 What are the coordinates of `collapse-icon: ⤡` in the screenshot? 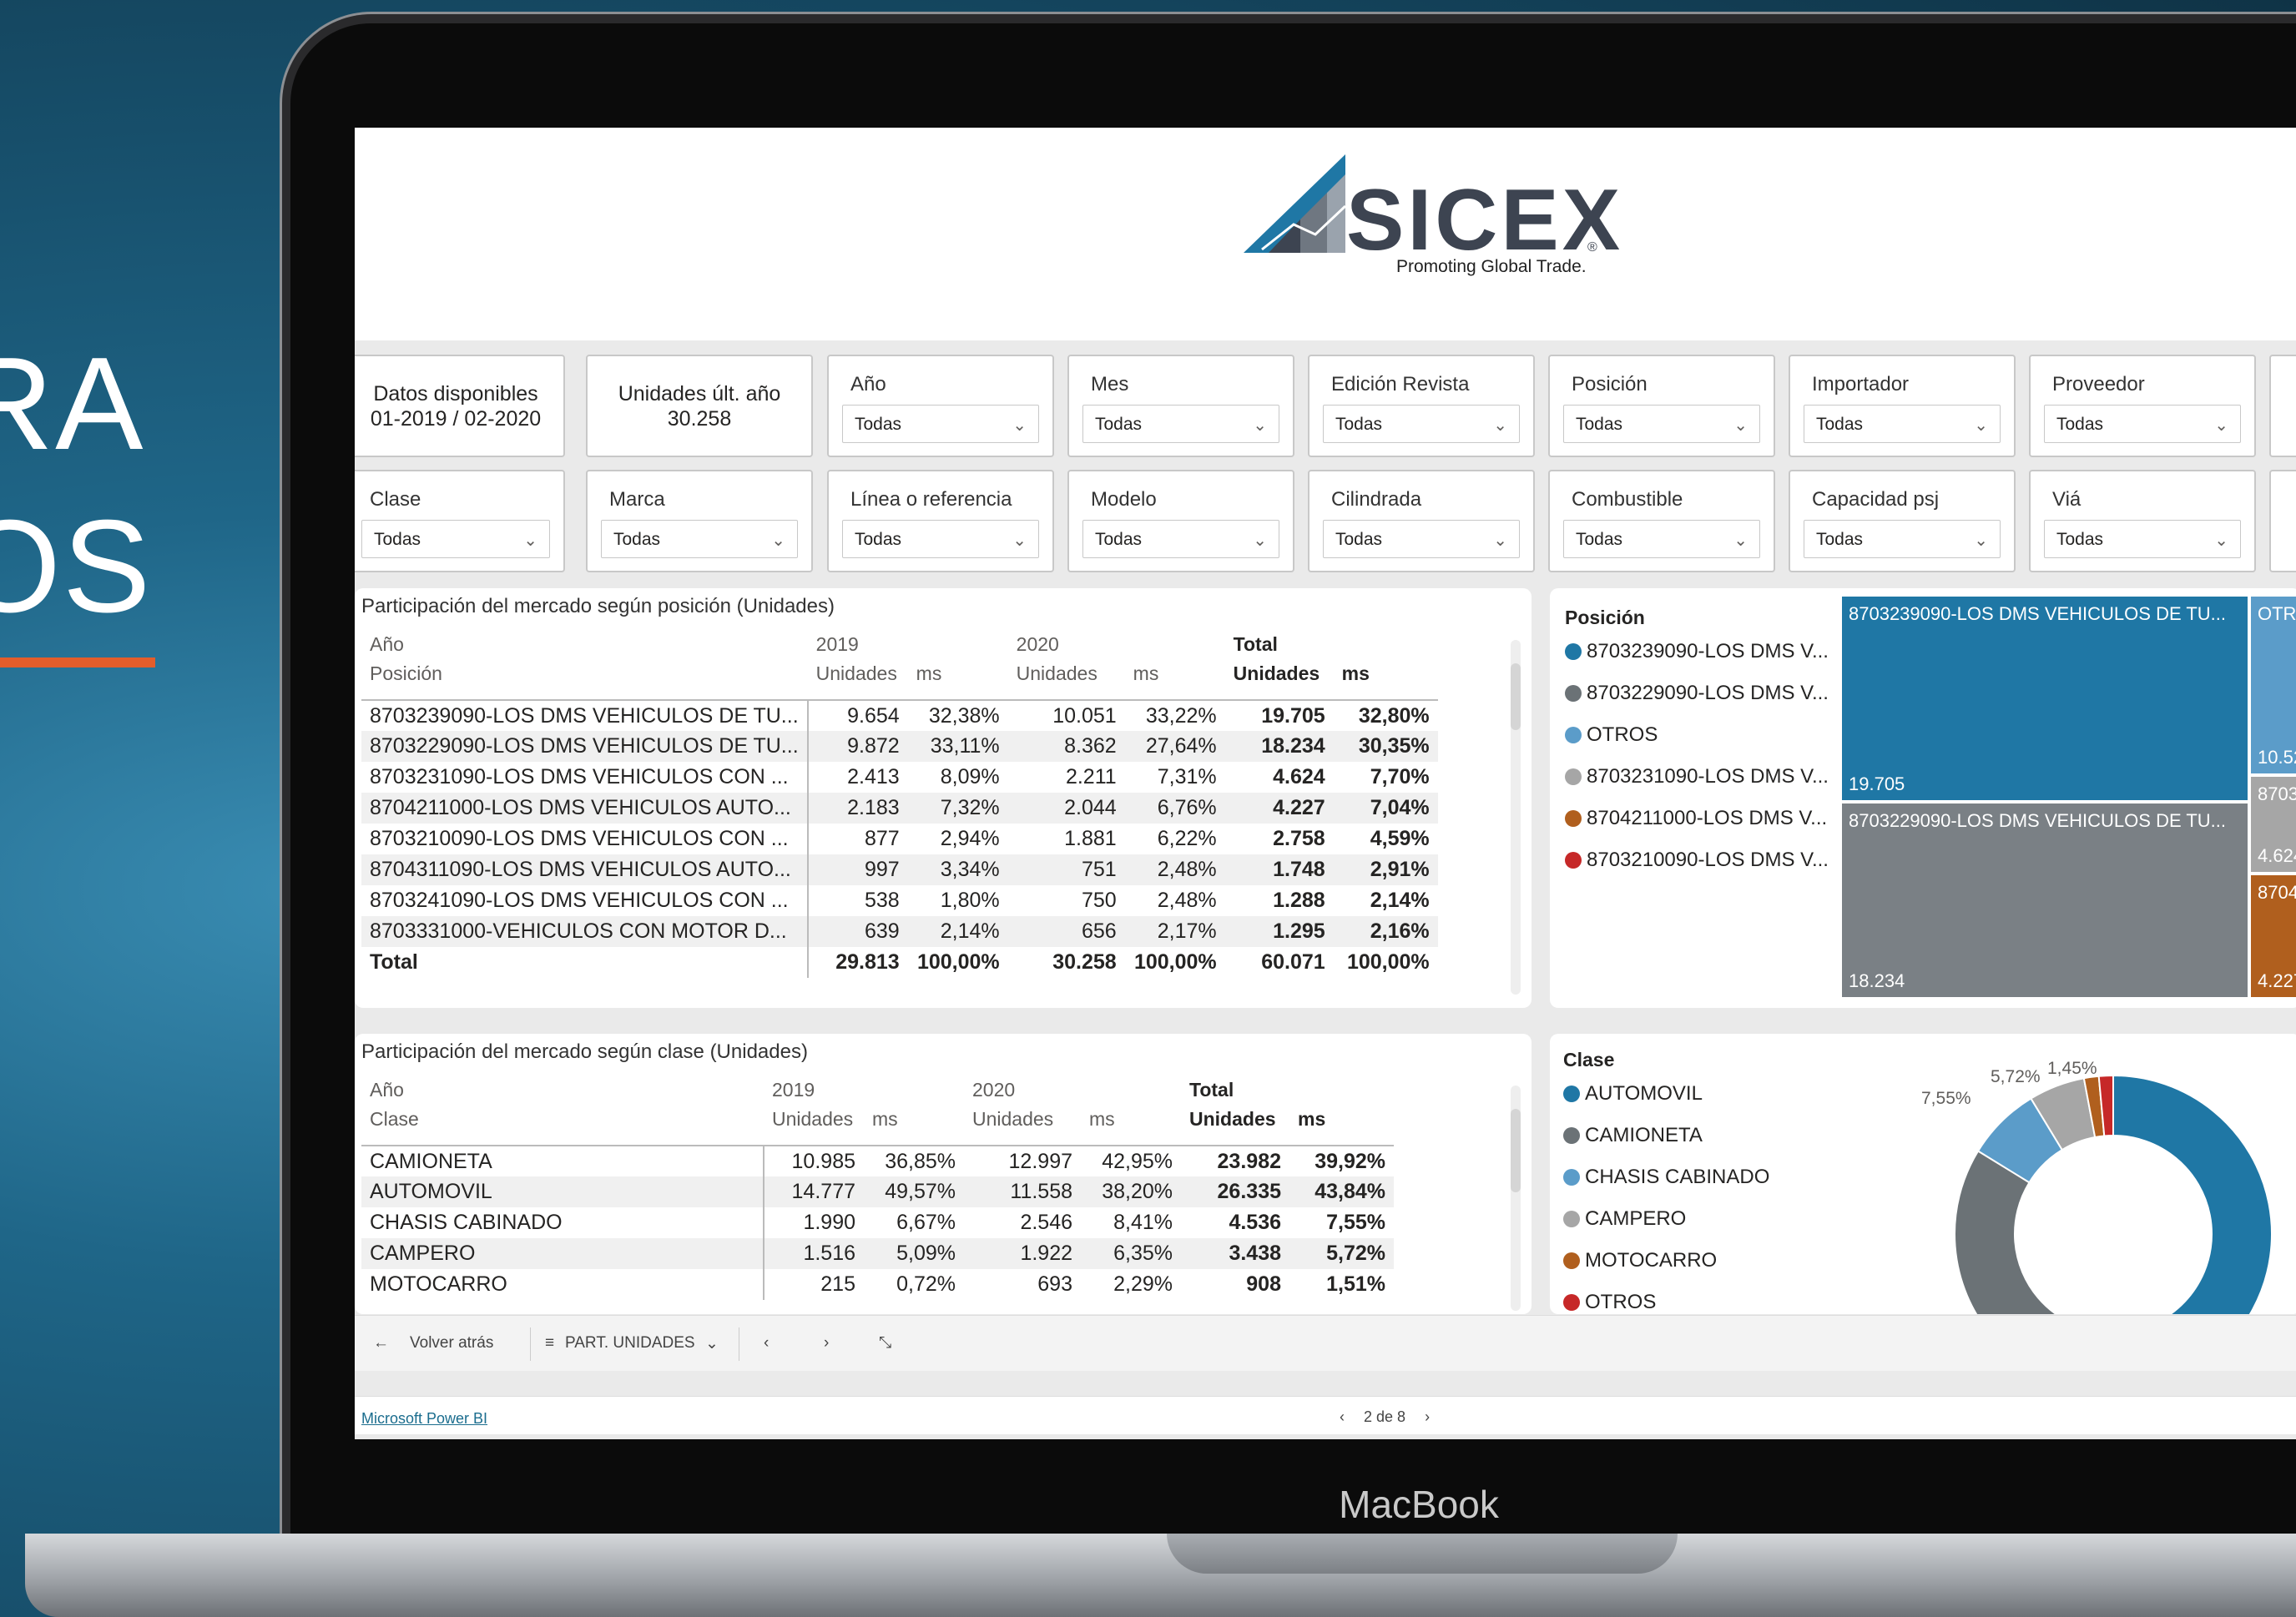 It's located at (885, 1343).